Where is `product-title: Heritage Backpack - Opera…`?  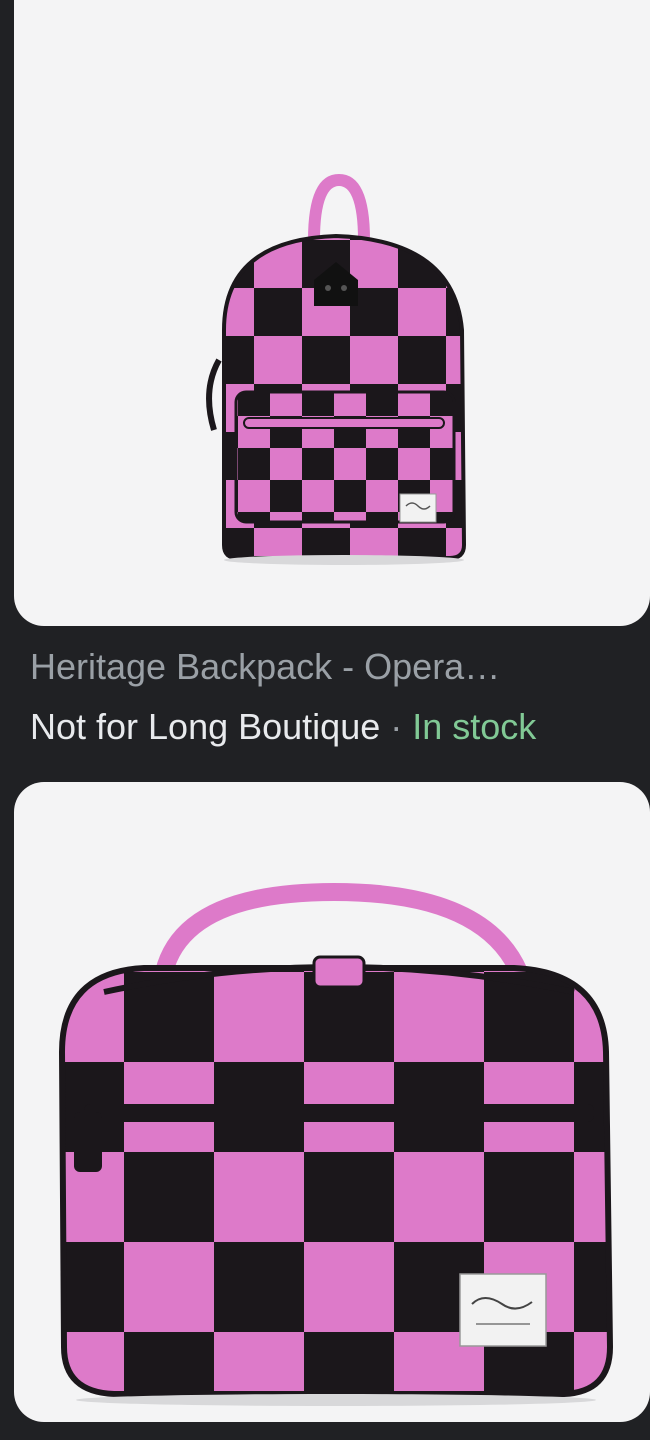
product-title: Heritage Backpack - Opera… is located at coordinates (330, 667).